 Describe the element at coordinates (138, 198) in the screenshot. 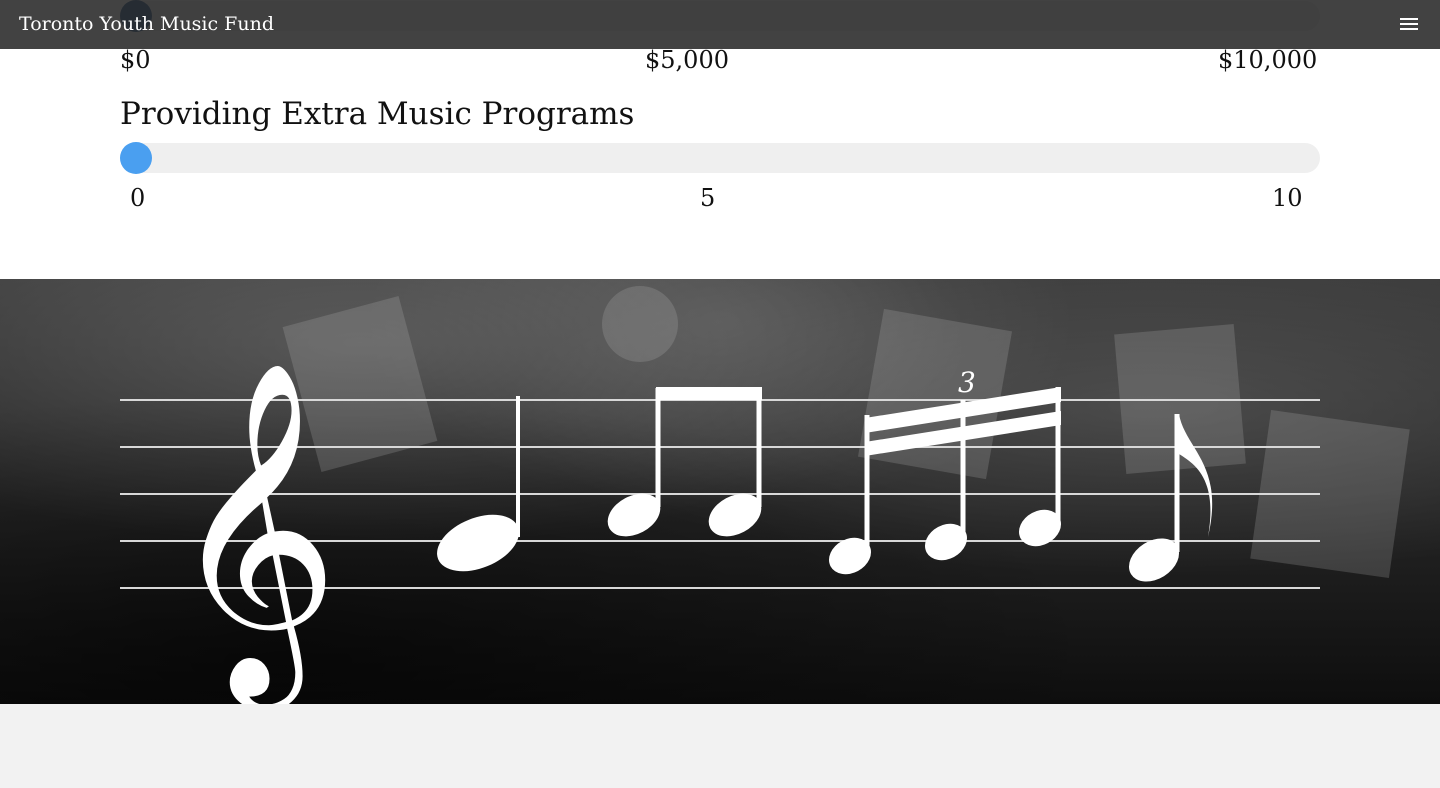

I see `programs-min-label: 0` at that location.